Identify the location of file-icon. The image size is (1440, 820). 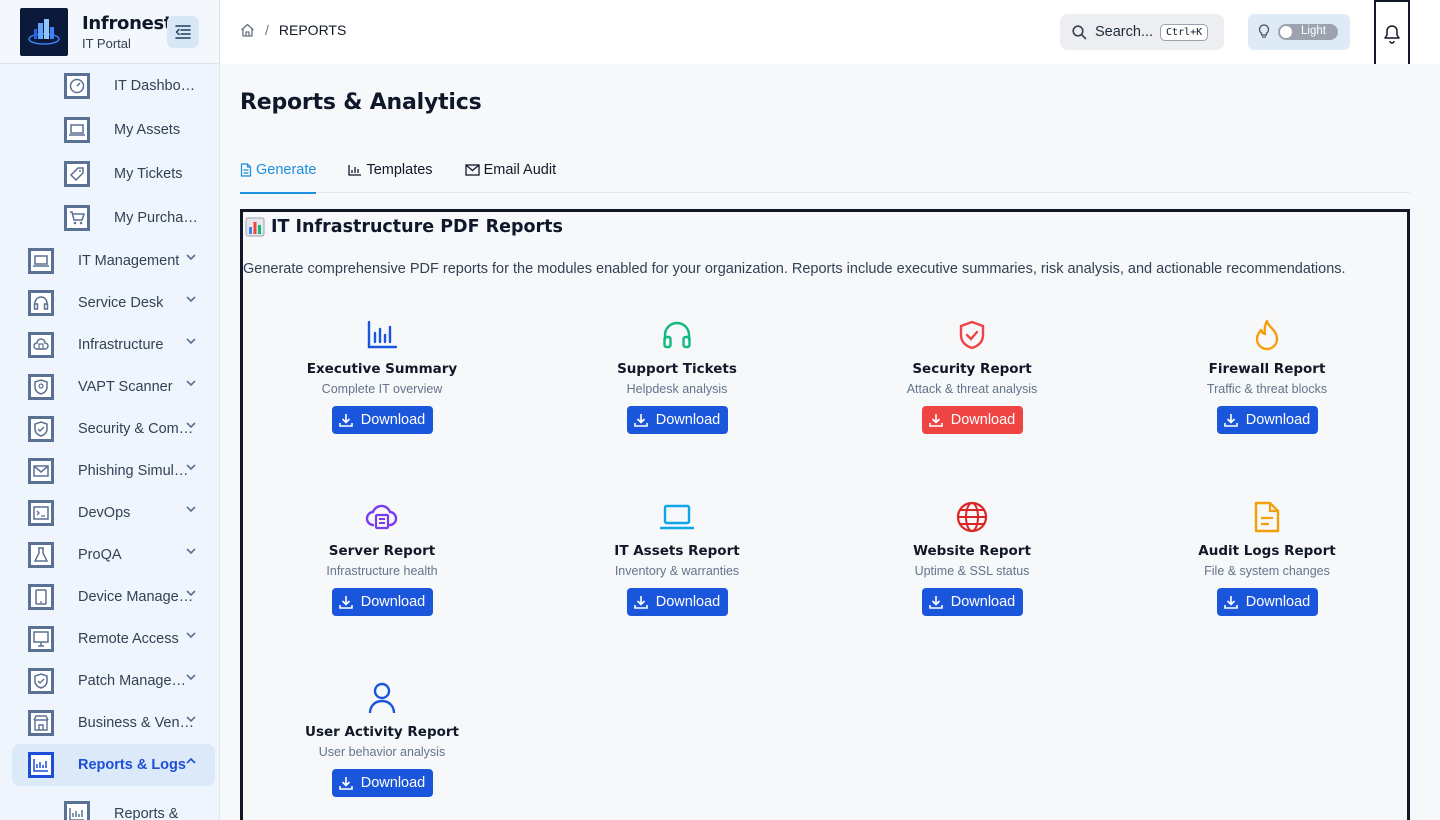
(1267, 517).